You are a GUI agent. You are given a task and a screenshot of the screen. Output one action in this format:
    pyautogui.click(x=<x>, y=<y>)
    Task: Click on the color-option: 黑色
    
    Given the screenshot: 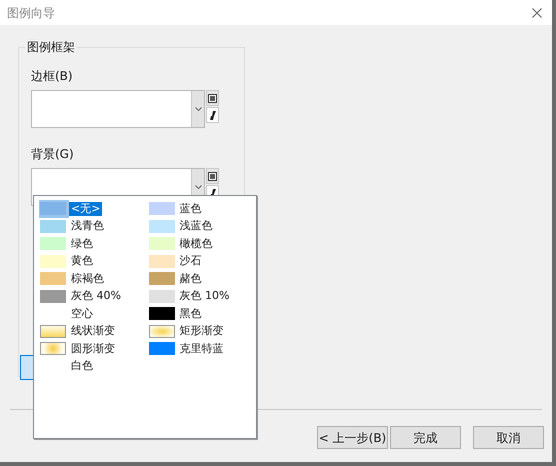 What is the action you would take?
    pyautogui.click(x=202, y=313)
    